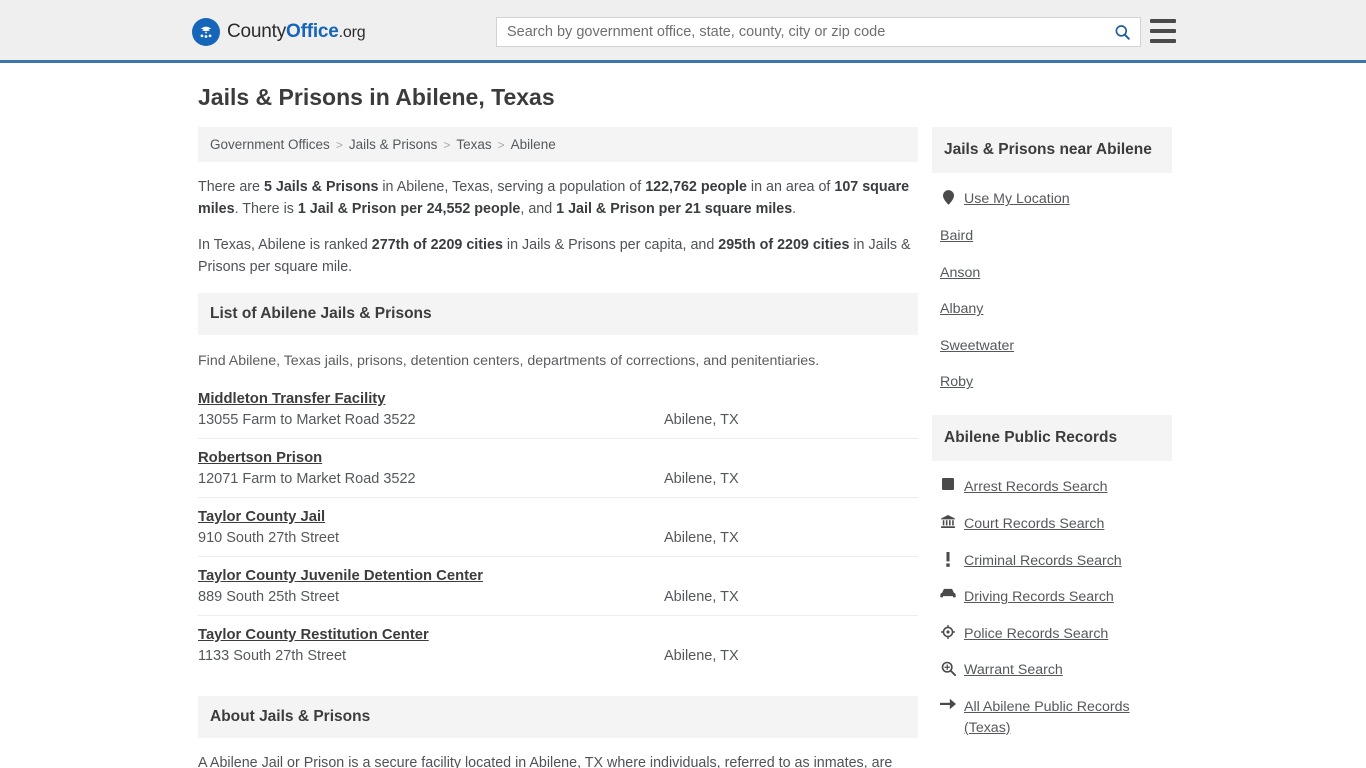  Describe the element at coordinates (266, 209) in the screenshot. I see `intro-p1-text4: . There is` at that location.